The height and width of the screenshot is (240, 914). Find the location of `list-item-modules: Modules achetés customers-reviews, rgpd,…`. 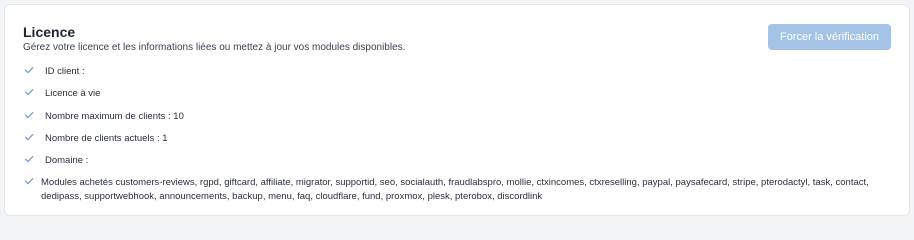

list-item-modules: Modules achetés customers-reviews, rgpd,… is located at coordinates (461, 187).